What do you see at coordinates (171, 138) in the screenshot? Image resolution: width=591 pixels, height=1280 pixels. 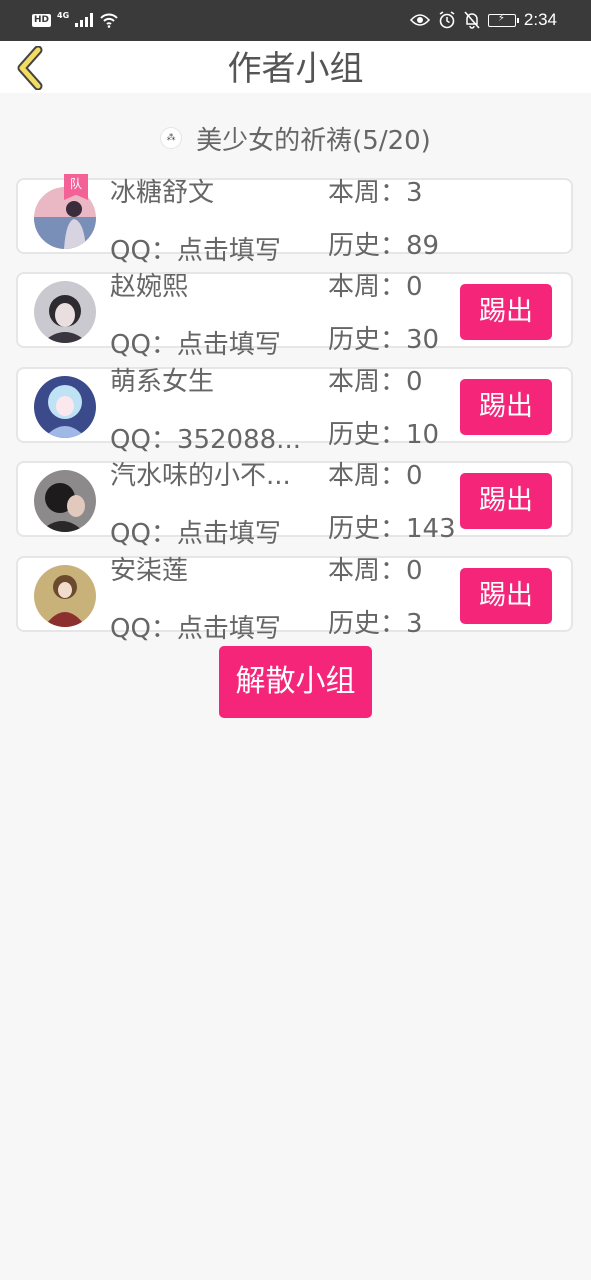 I see `group-icon: ⁂` at bounding box center [171, 138].